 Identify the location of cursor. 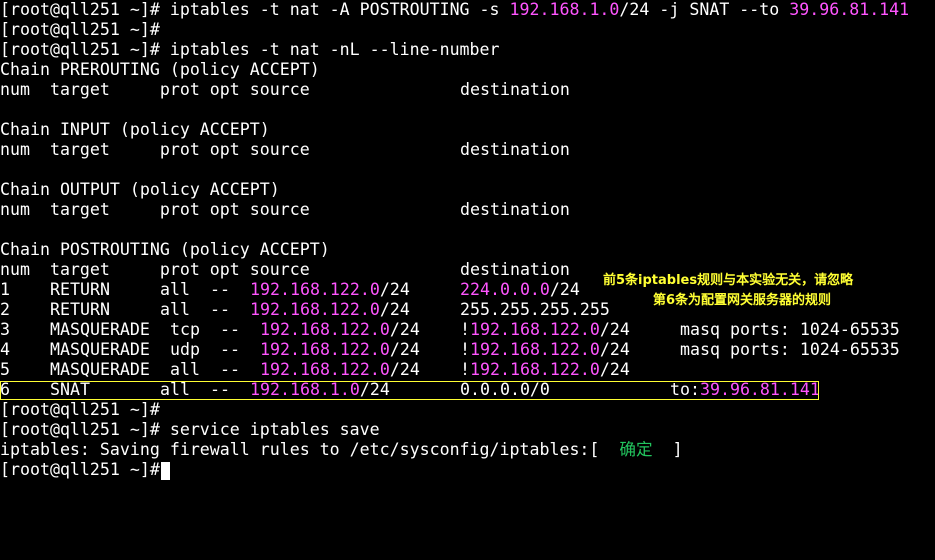
(165, 470).